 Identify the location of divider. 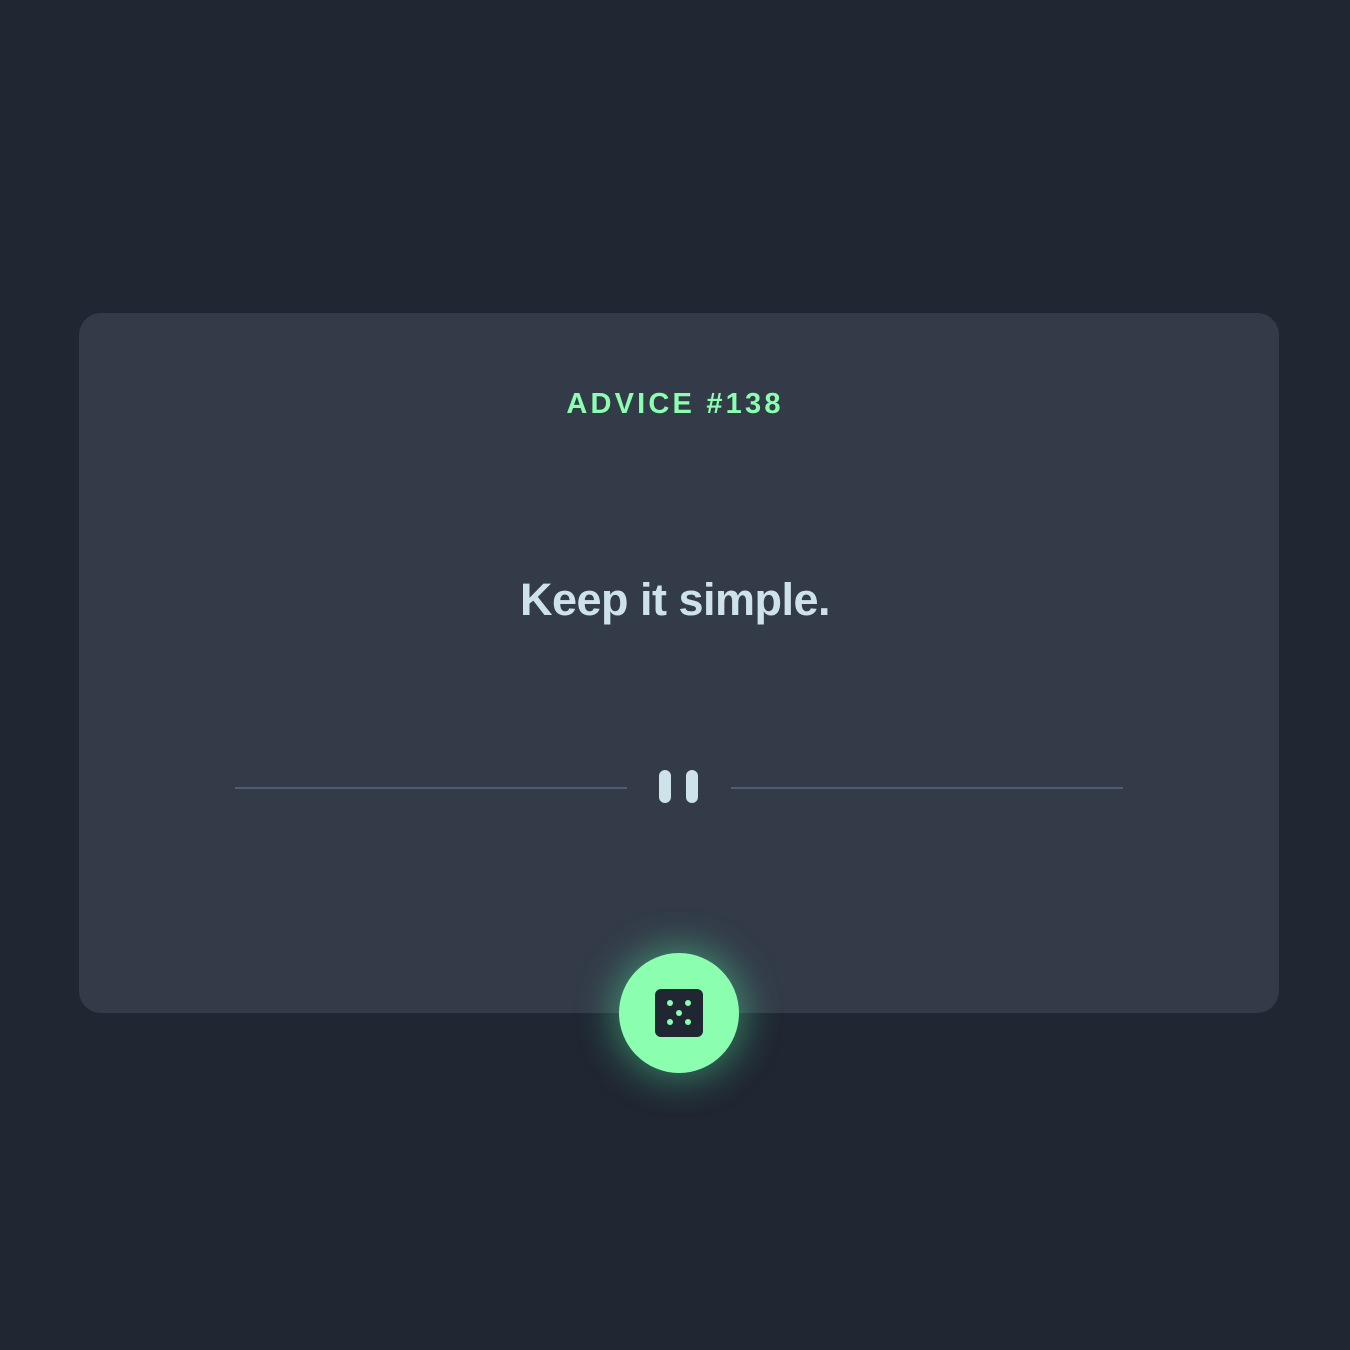
(679, 787).